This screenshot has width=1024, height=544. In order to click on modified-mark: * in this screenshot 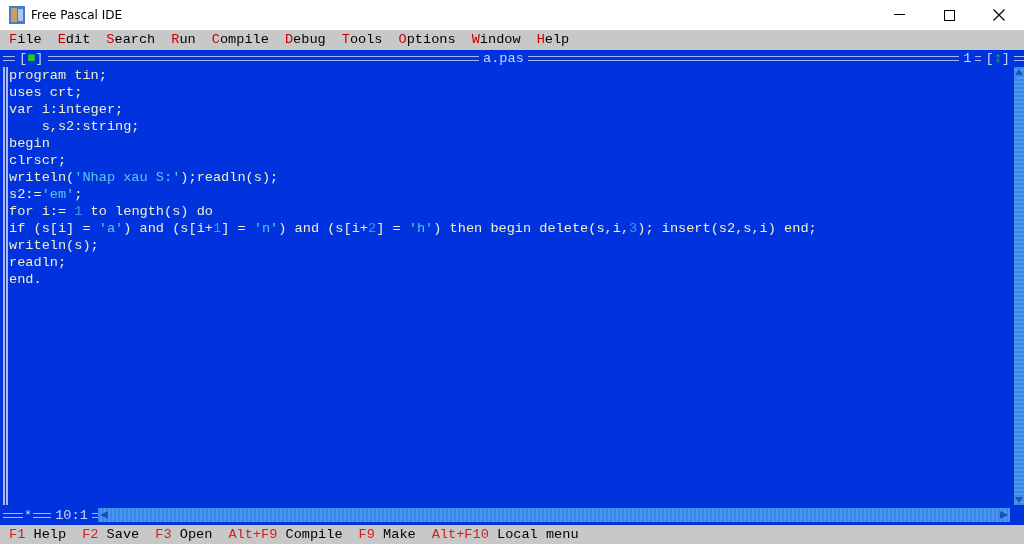, I will do `click(28, 515)`.